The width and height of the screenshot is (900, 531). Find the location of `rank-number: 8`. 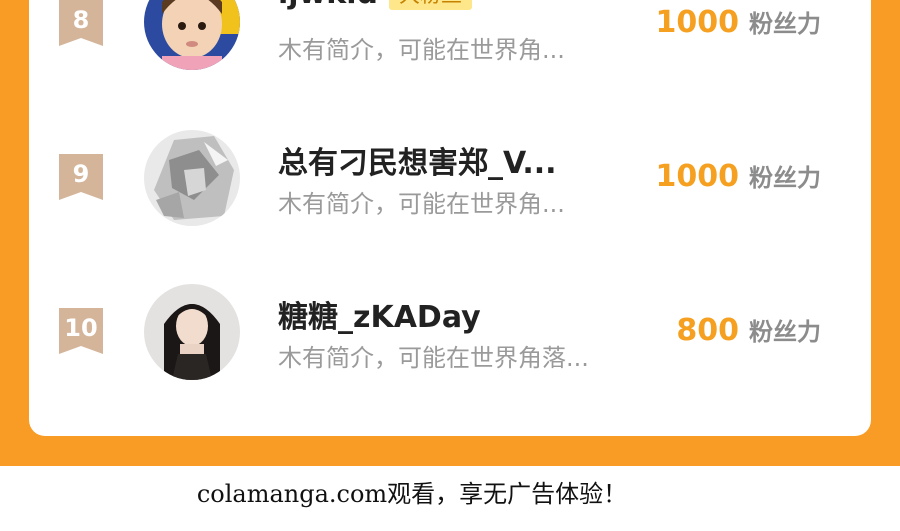

rank-number: 8 is located at coordinates (81, 20).